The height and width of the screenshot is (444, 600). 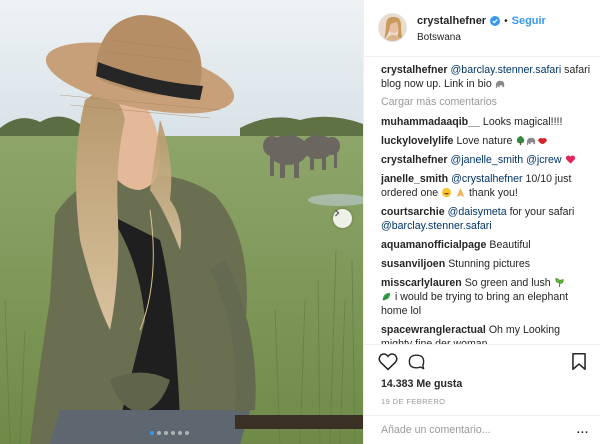 I want to click on comment-text: Beautiful, so click(x=510, y=245).